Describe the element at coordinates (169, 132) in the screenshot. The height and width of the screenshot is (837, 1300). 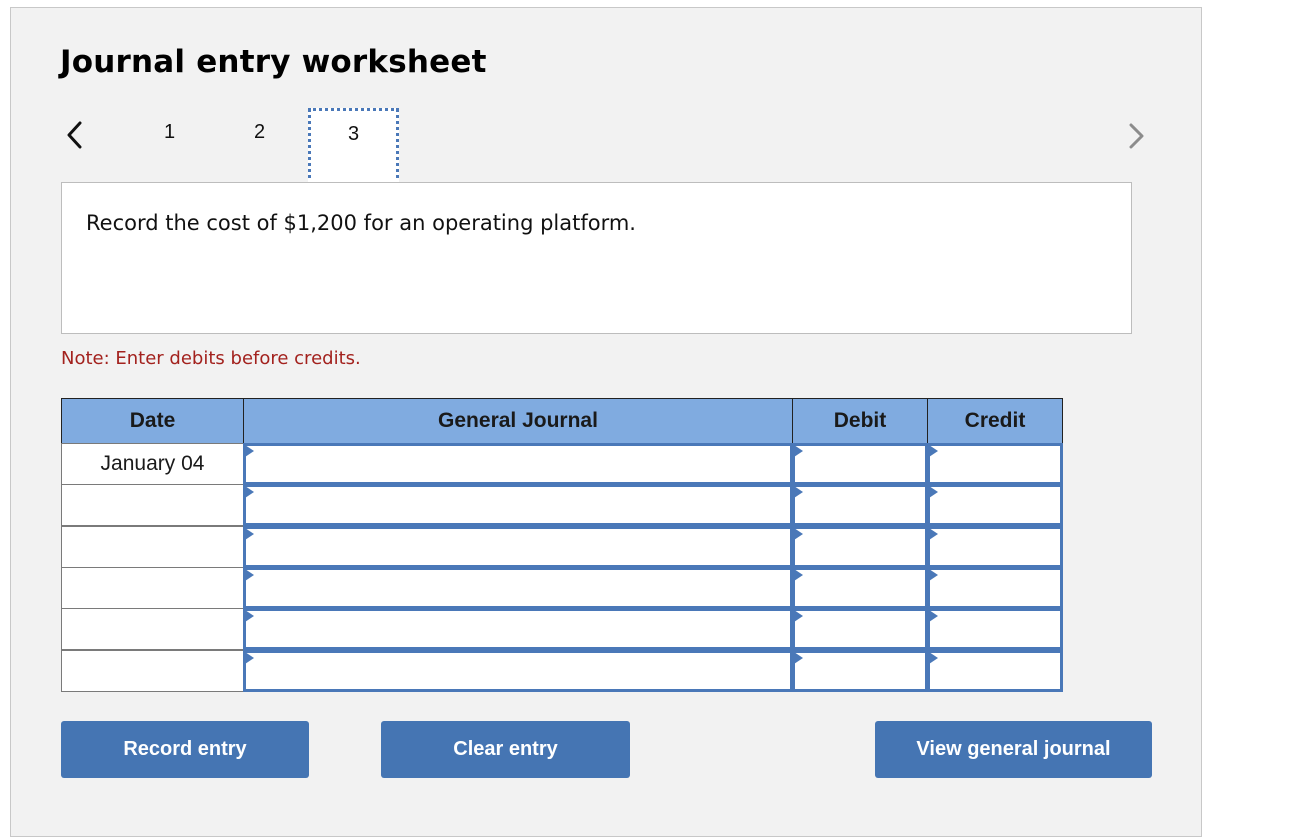
I see `step-tab-1: 1` at that location.